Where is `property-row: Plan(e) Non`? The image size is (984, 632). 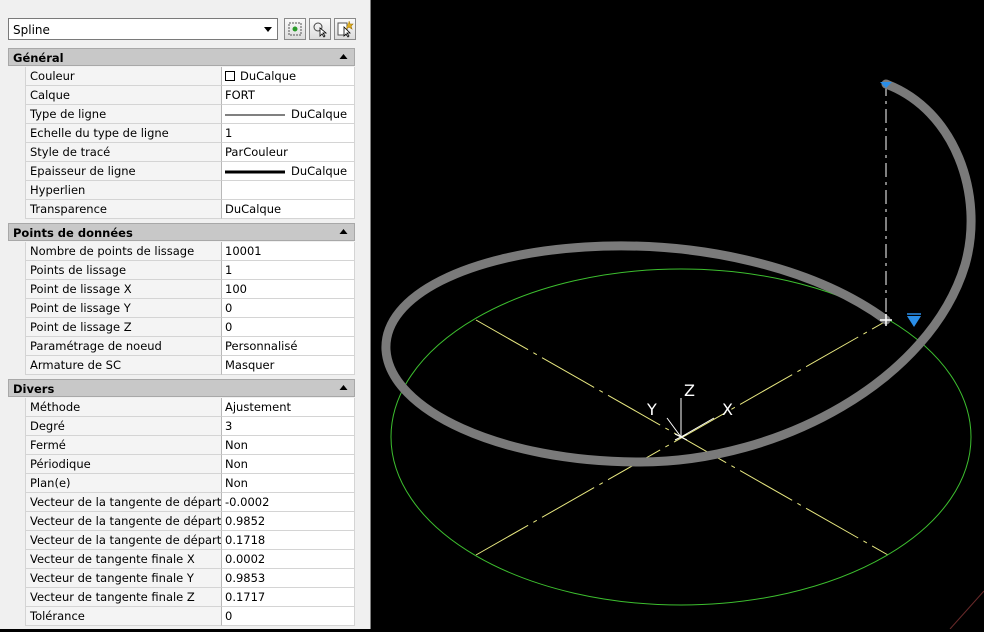 property-row: Plan(e) Non is located at coordinates (181, 483).